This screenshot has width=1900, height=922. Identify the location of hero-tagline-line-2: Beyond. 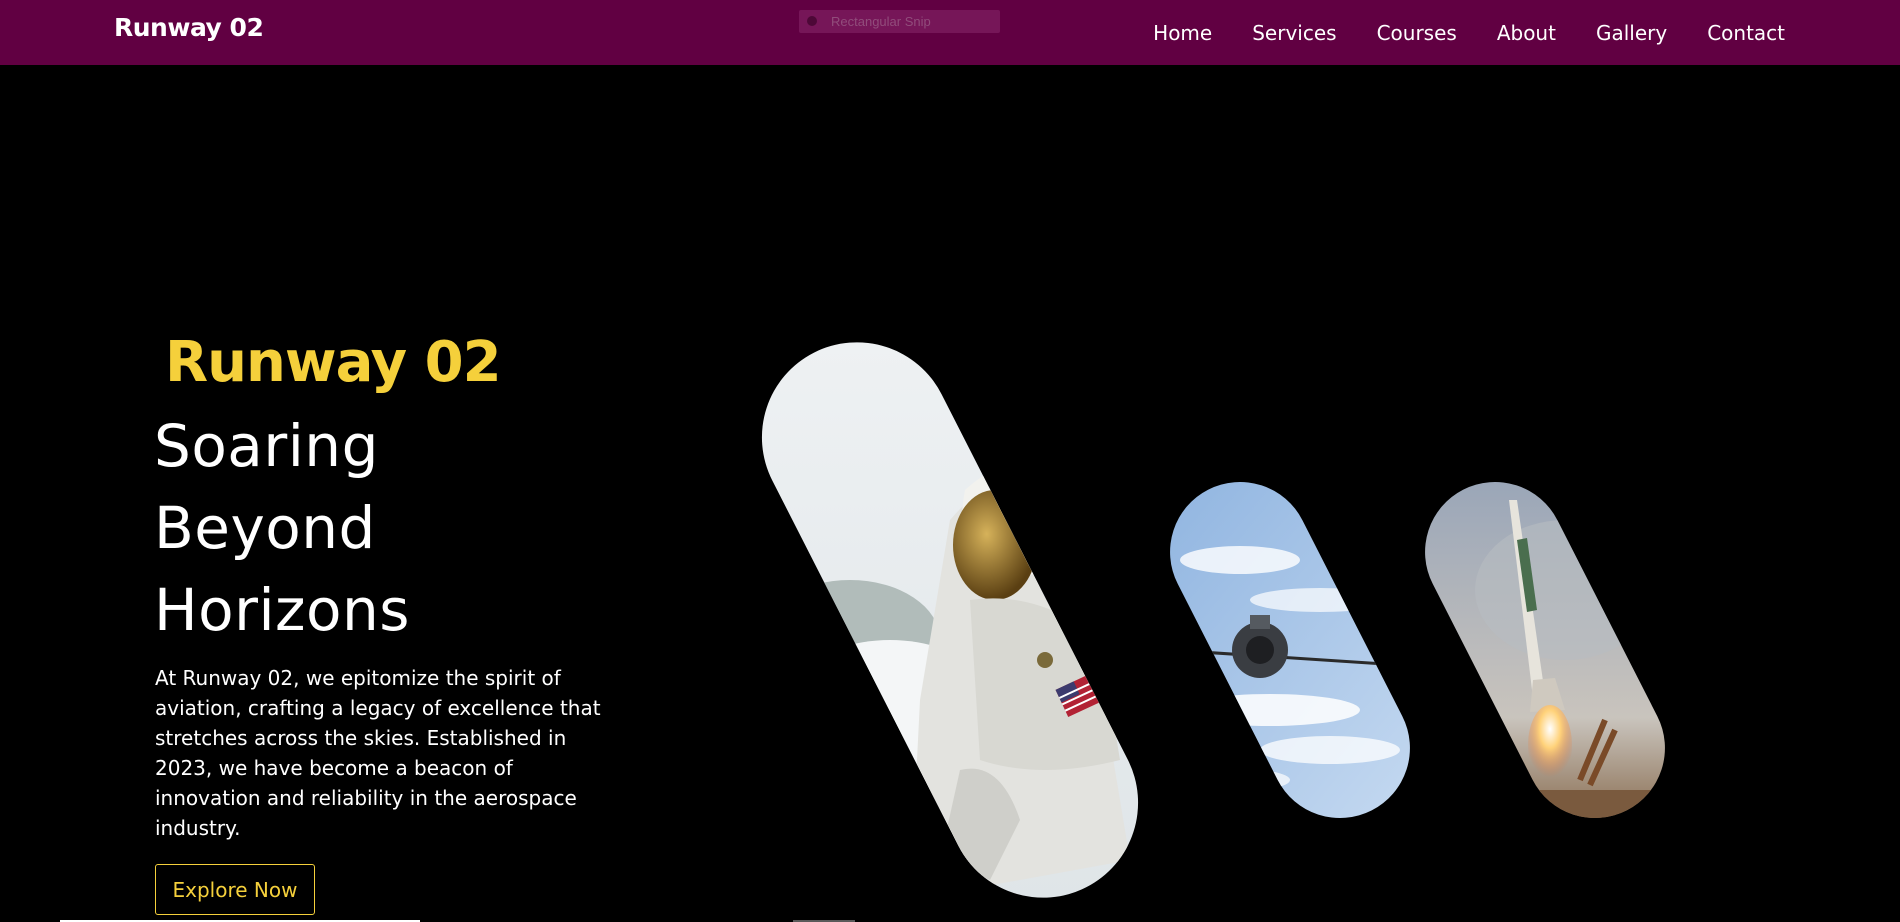
(265, 528).